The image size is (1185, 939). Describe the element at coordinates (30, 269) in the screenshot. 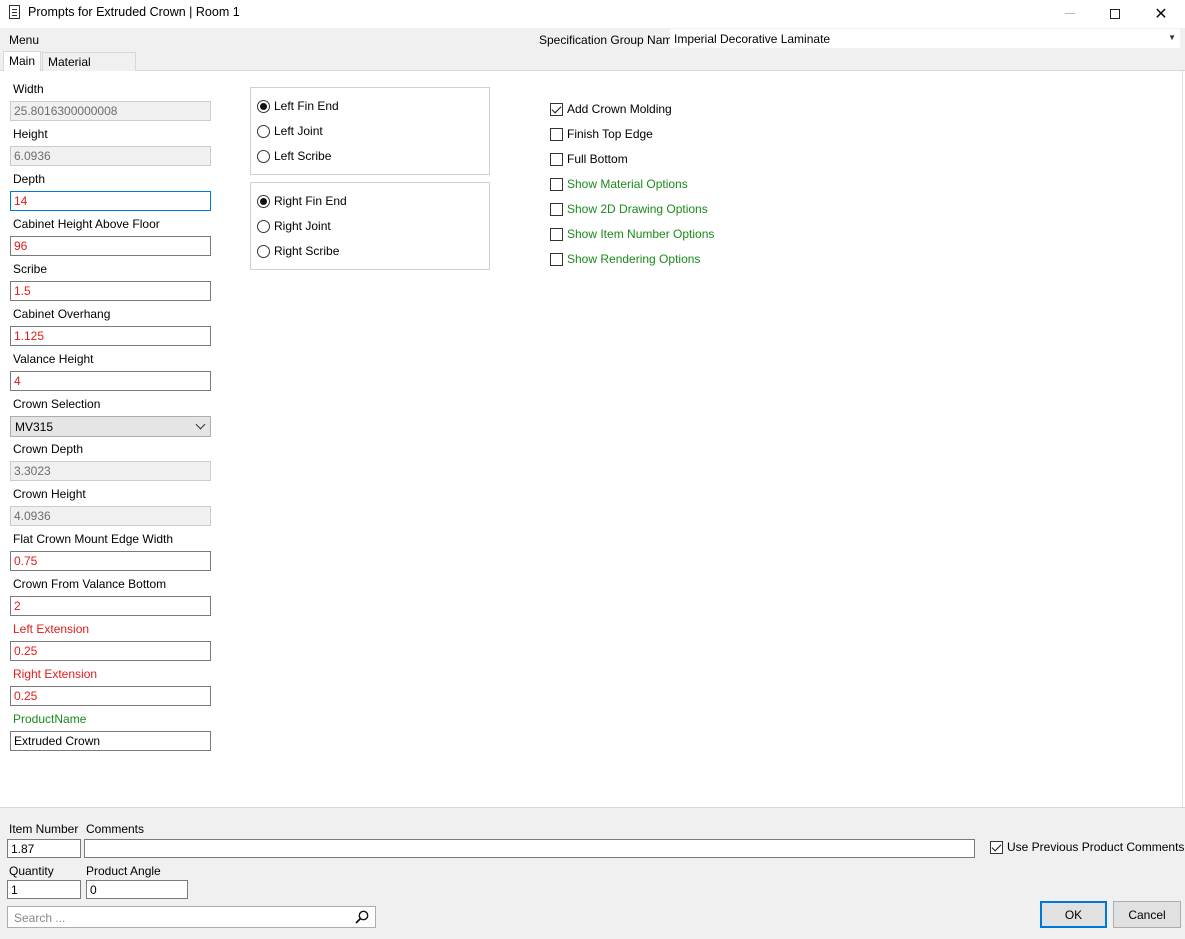

I see `scribe-label: Scribe` at that location.